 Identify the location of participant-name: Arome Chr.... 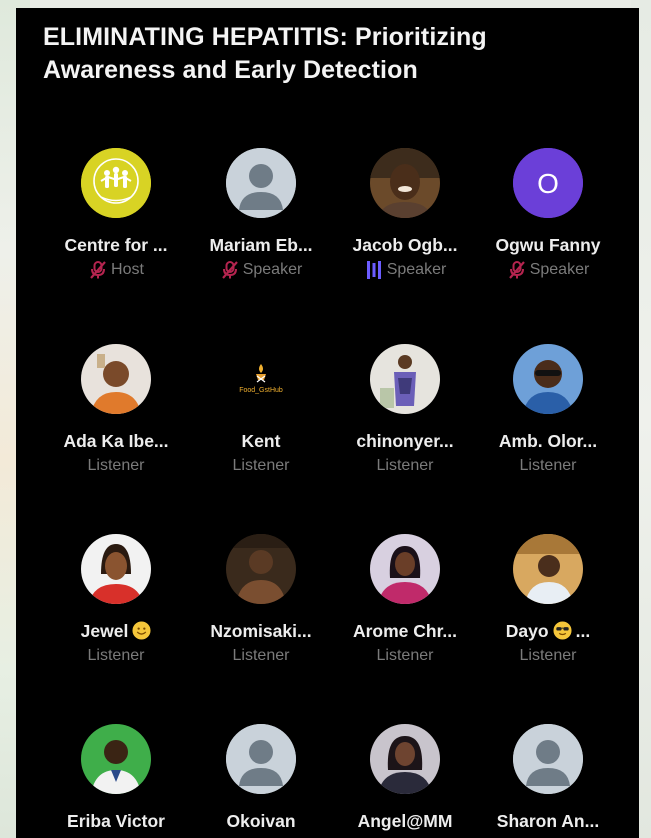
(405, 631).